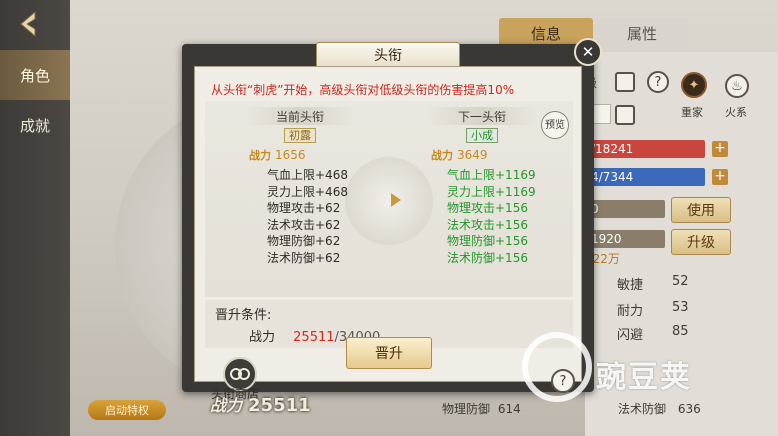 The width and height of the screenshot is (778, 436). I want to click on arrow-right-icon, so click(396, 200).